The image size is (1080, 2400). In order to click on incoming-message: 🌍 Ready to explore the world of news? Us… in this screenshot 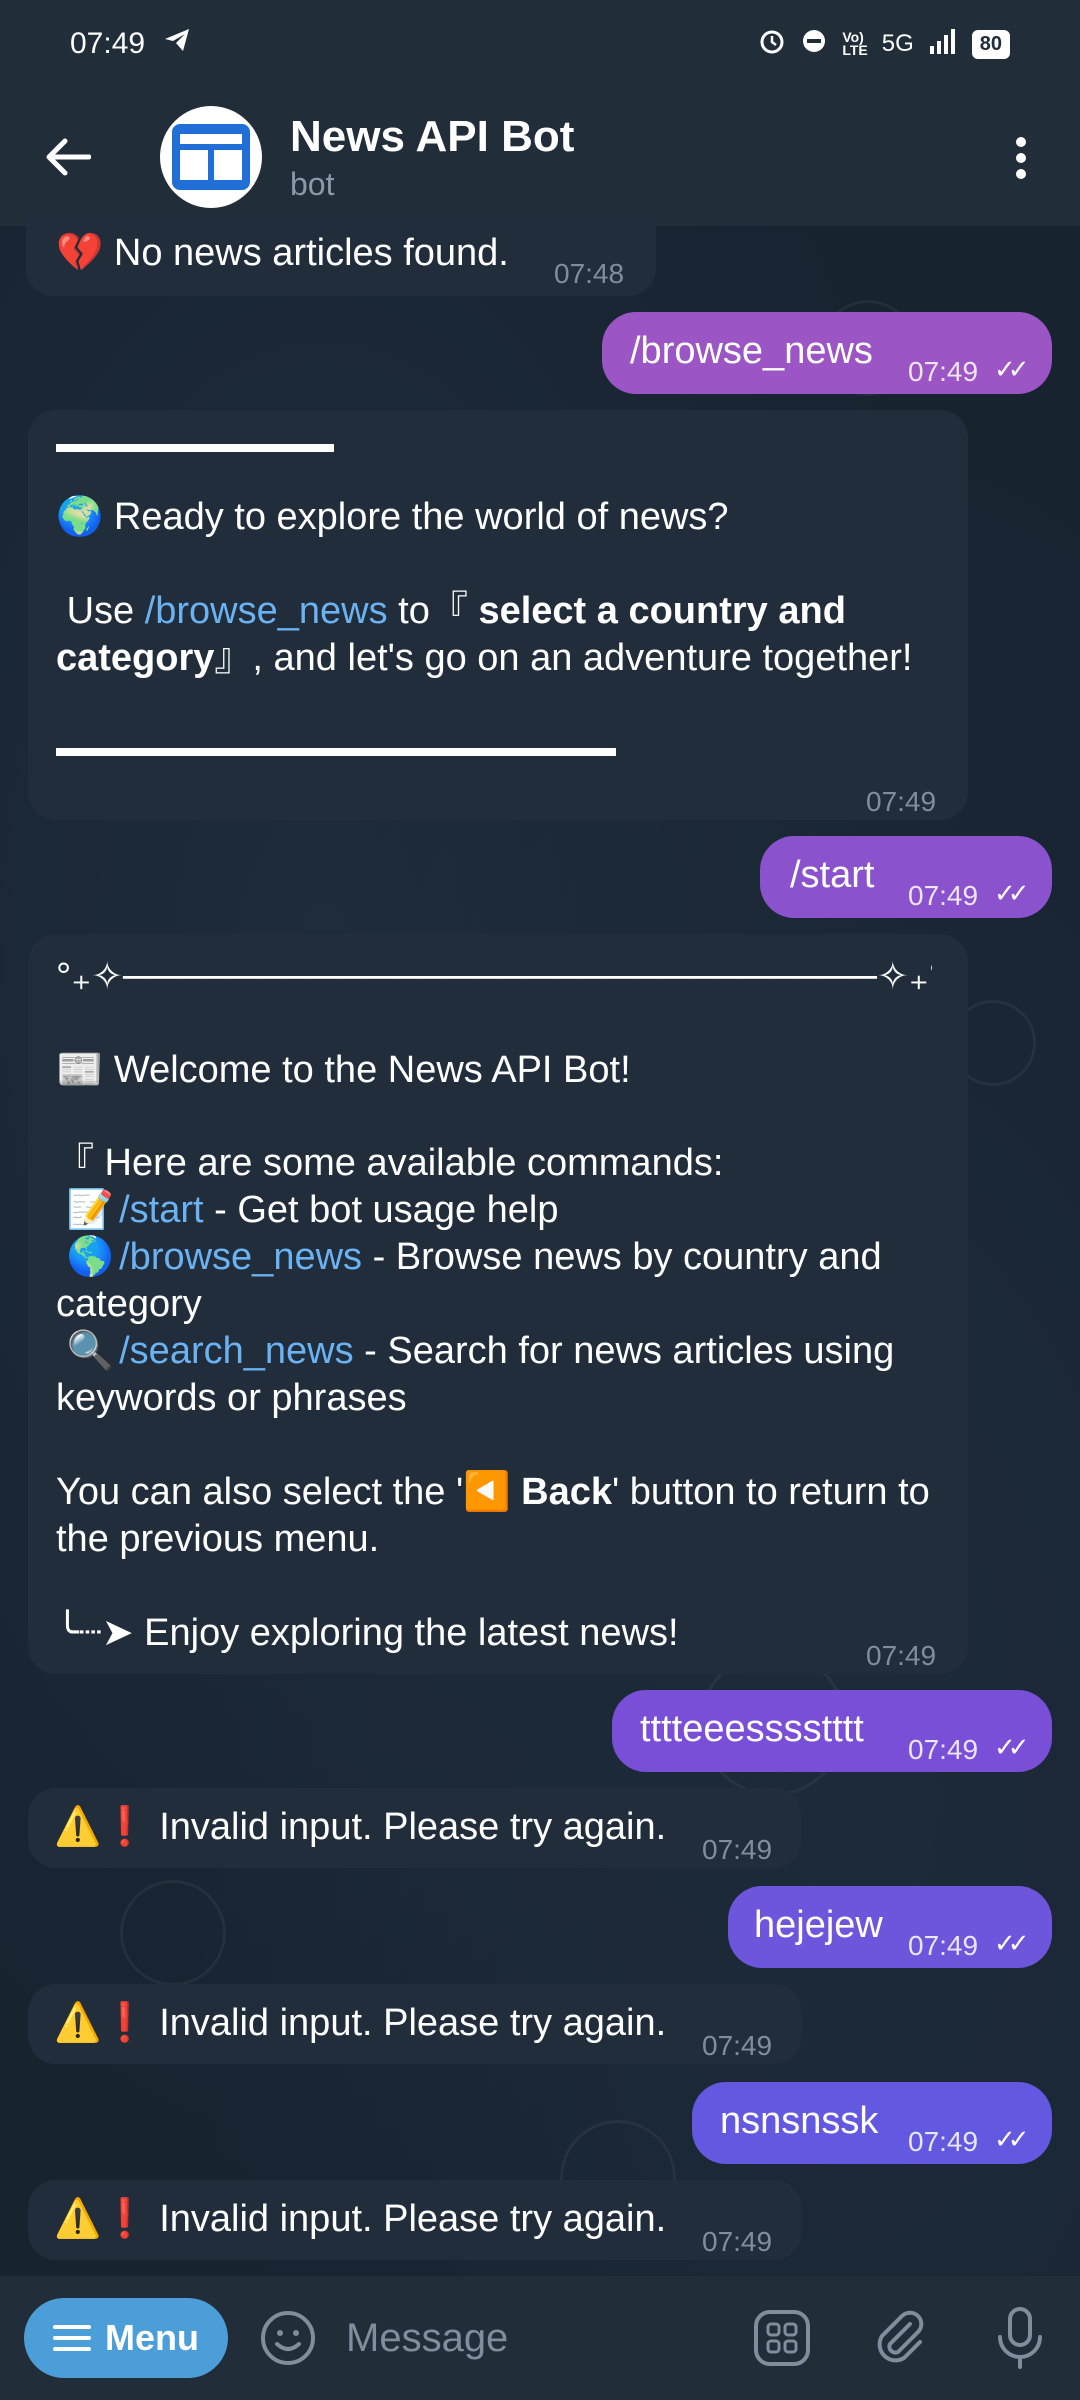, I will do `click(498, 615)`.